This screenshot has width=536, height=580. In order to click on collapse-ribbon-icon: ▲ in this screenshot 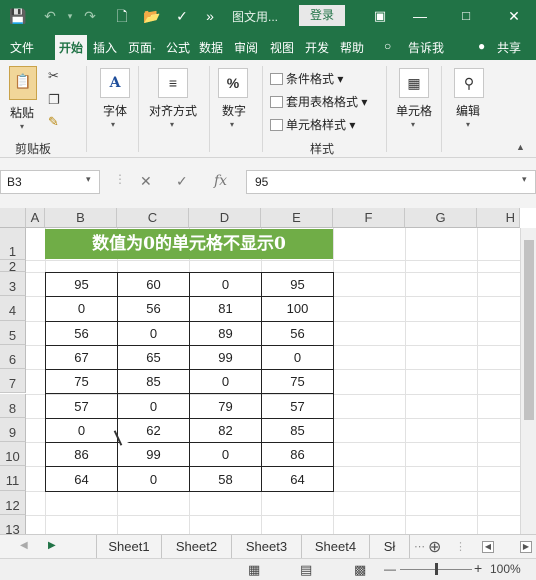, I will do `click(520, 147)`.